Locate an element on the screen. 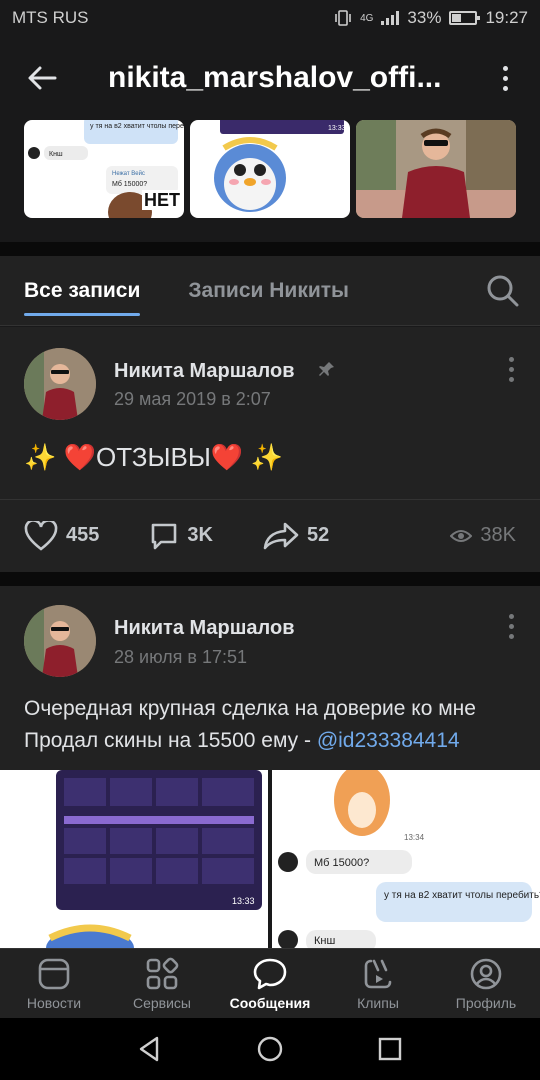 The height and width of the screenshot is (1080, 540). post-text-suffix: ❤️ ✨ is located at coordinates (246, 457).